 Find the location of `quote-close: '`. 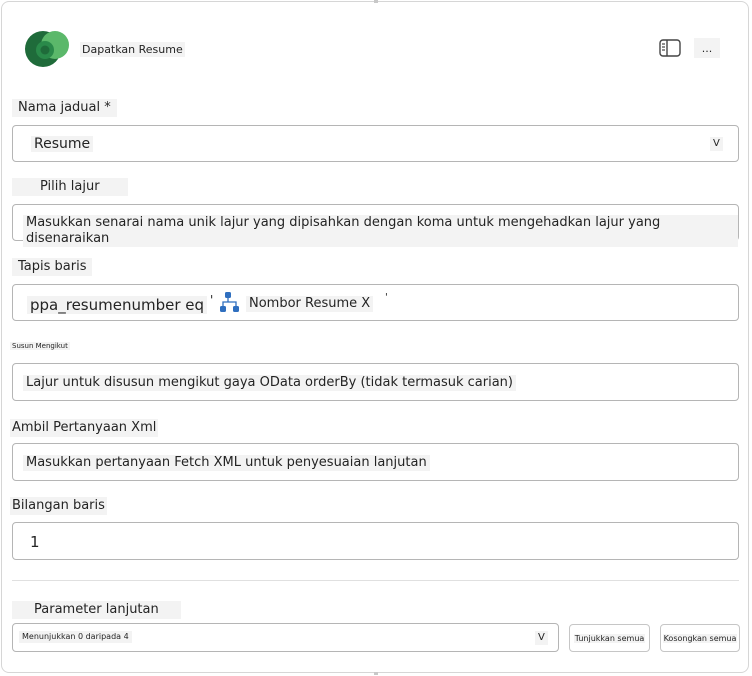

quote-close: ' is located at coordinates (386, 297).